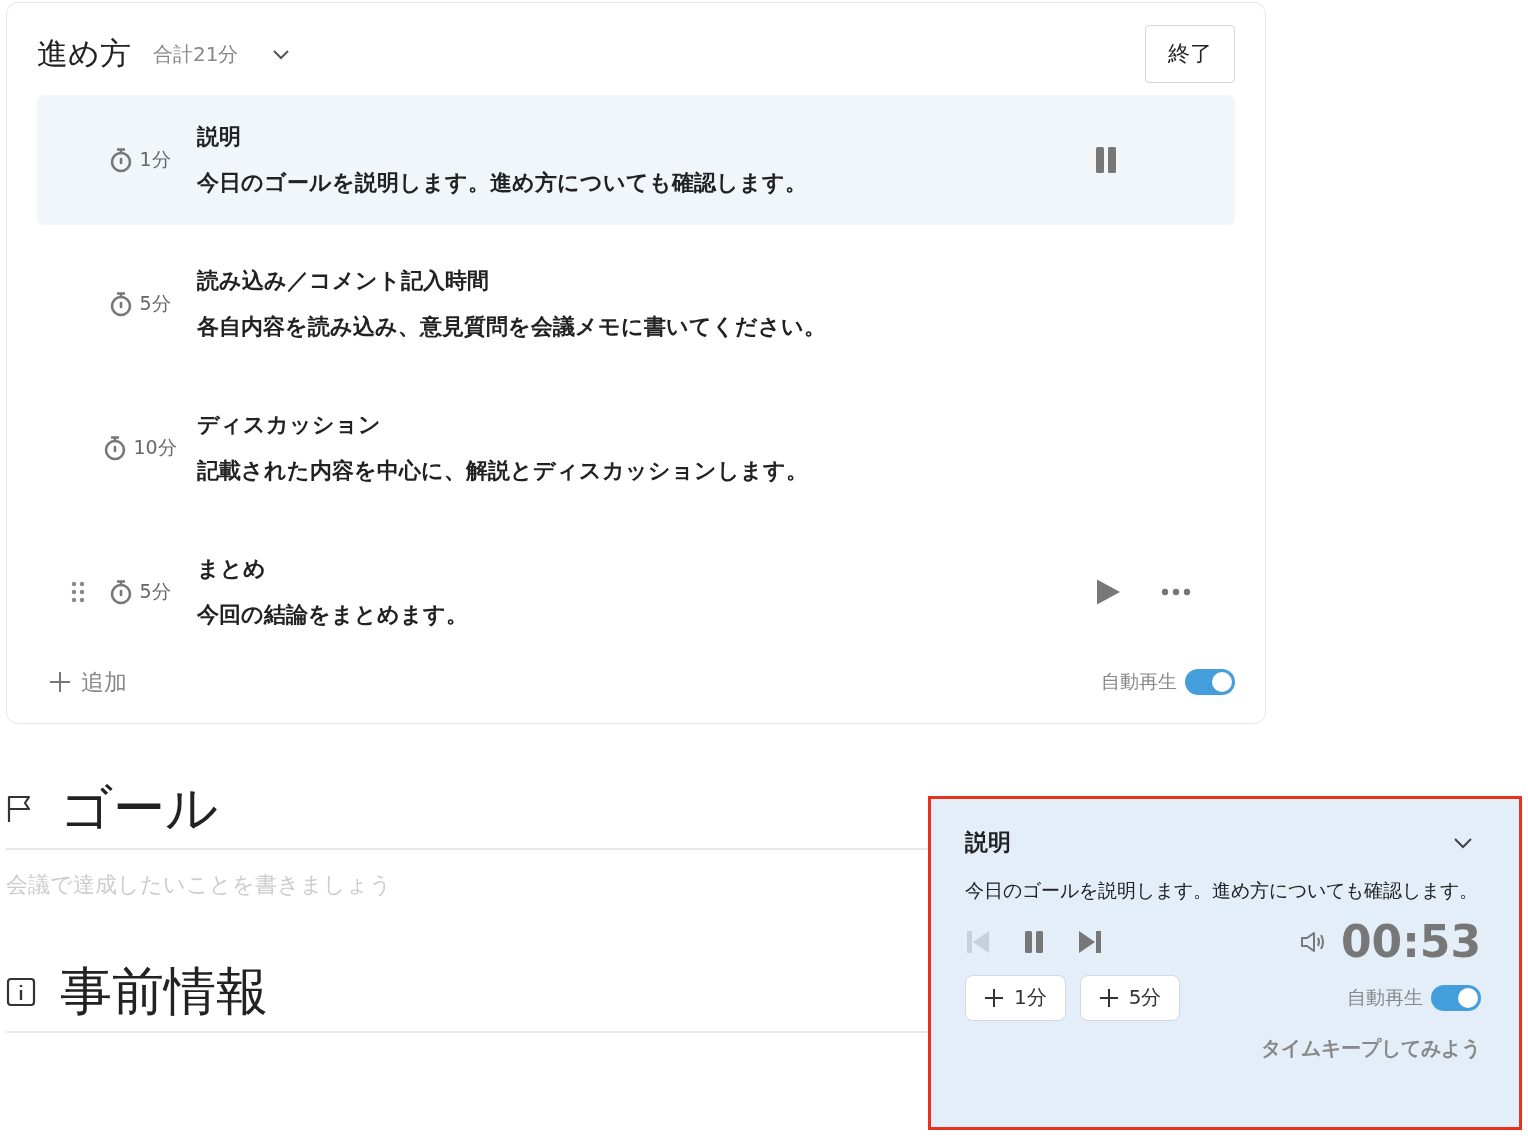  I want to click on speaker-icon, so click(1312, 941).